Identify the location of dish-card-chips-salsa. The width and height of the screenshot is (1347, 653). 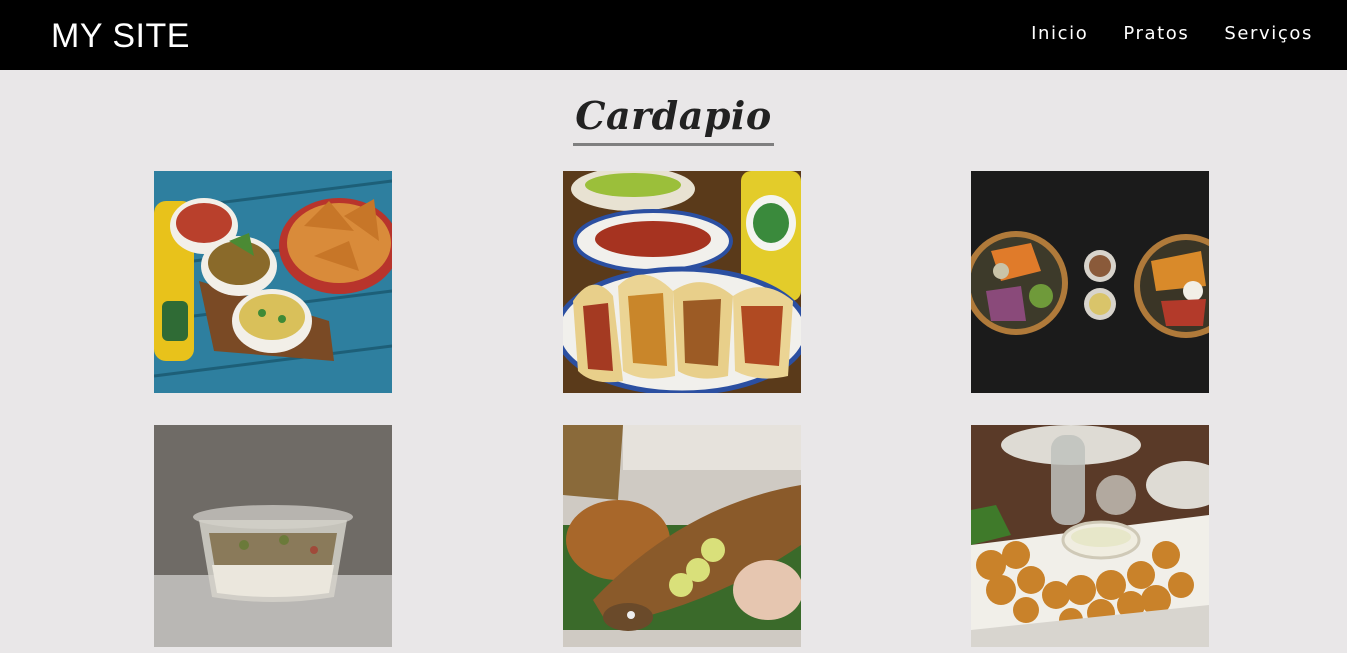
(273, 282).